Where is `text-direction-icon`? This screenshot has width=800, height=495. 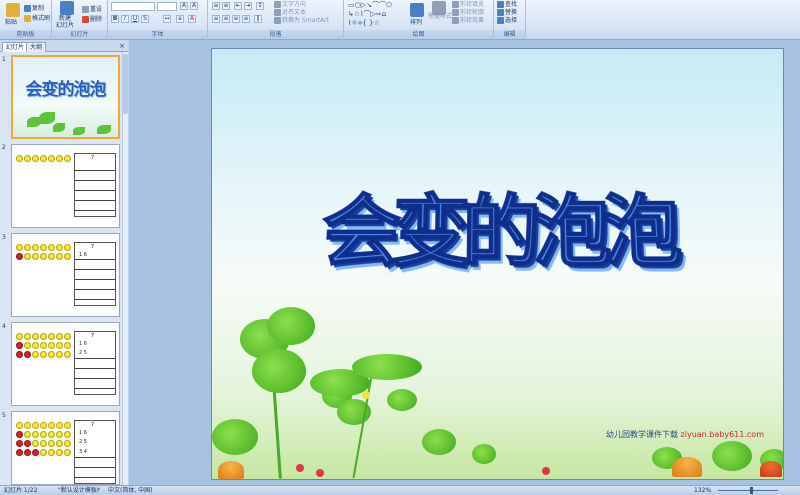
text-direction-icon is located at coordinates (277, 4).